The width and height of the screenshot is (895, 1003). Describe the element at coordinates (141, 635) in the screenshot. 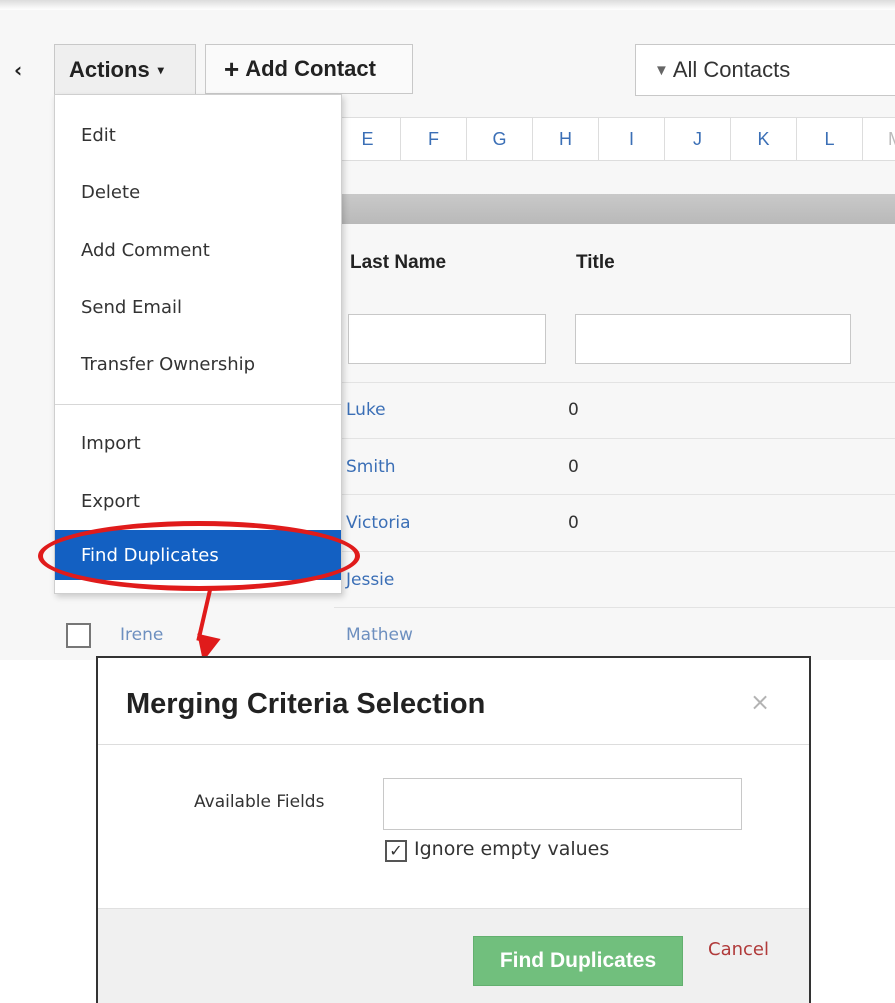

I see `cell-first-name: Irene` at that location.